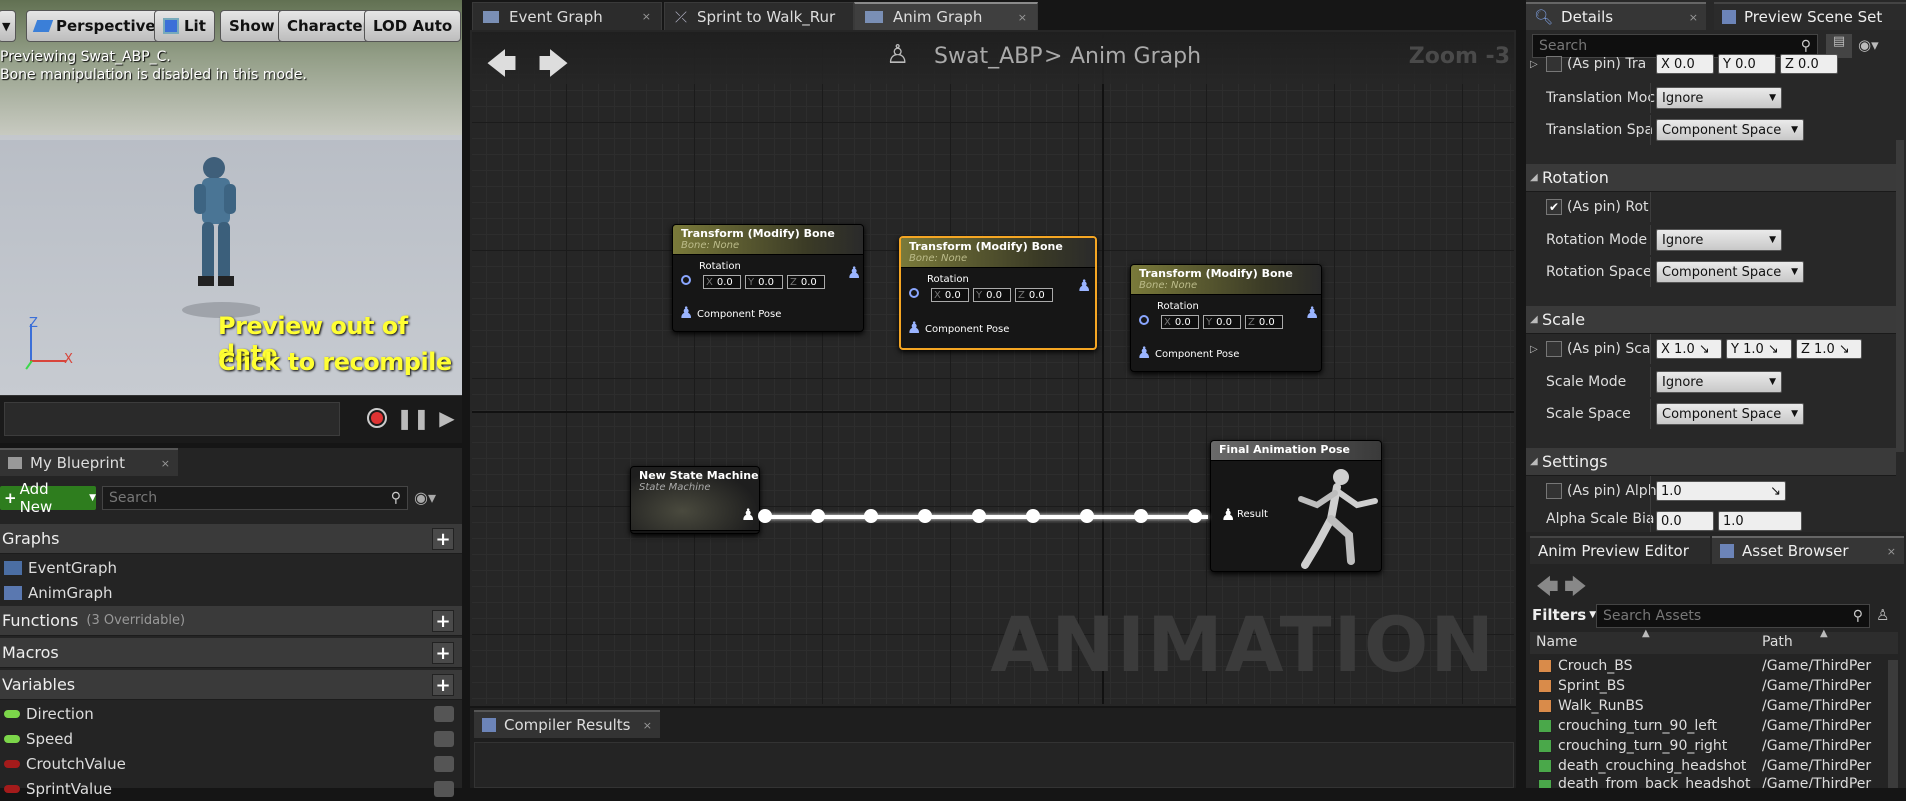 The width and height of the screenshot is (1906, 801). Describe the element at coordinates (443, 685) in the screenshot. I see `add-variable-button: +` at that location.